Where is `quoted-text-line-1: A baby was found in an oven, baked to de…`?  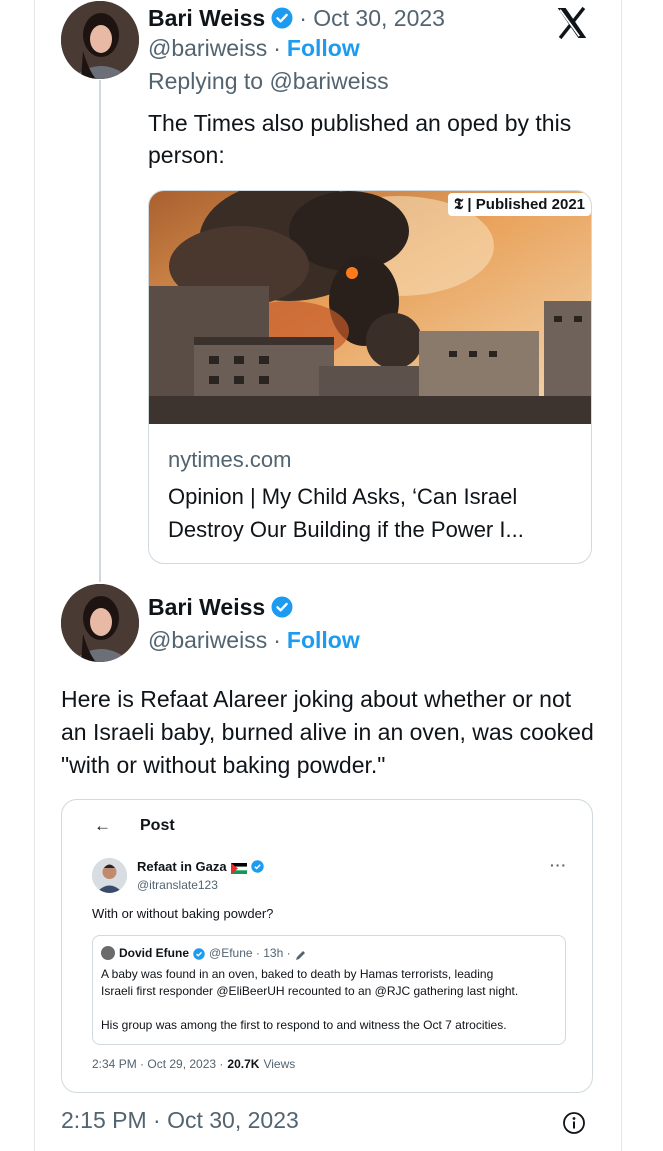
quoted-text-line-1: A baby was found in an oven, baked to de… is located at coordinates (297, 974).